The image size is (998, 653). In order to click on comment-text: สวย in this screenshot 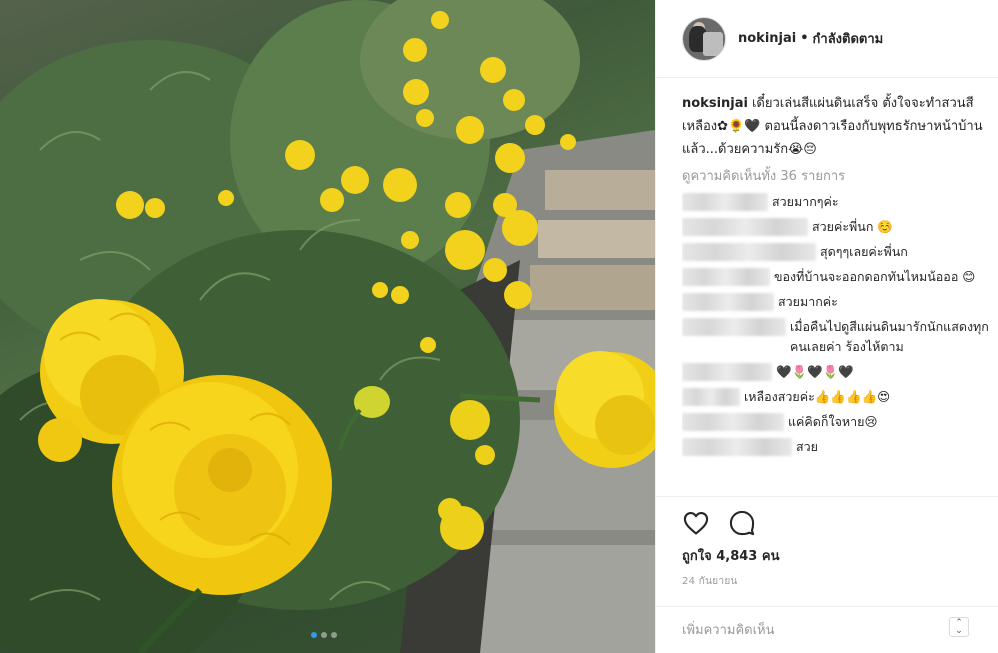, I will do `click(807, 446)`.